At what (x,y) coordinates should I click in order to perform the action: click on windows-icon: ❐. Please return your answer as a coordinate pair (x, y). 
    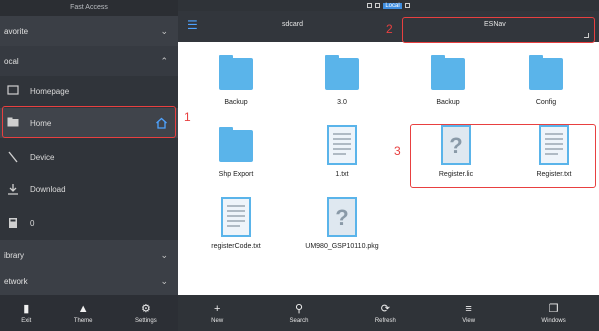
    Looking at the image, I should click on (553, 308).